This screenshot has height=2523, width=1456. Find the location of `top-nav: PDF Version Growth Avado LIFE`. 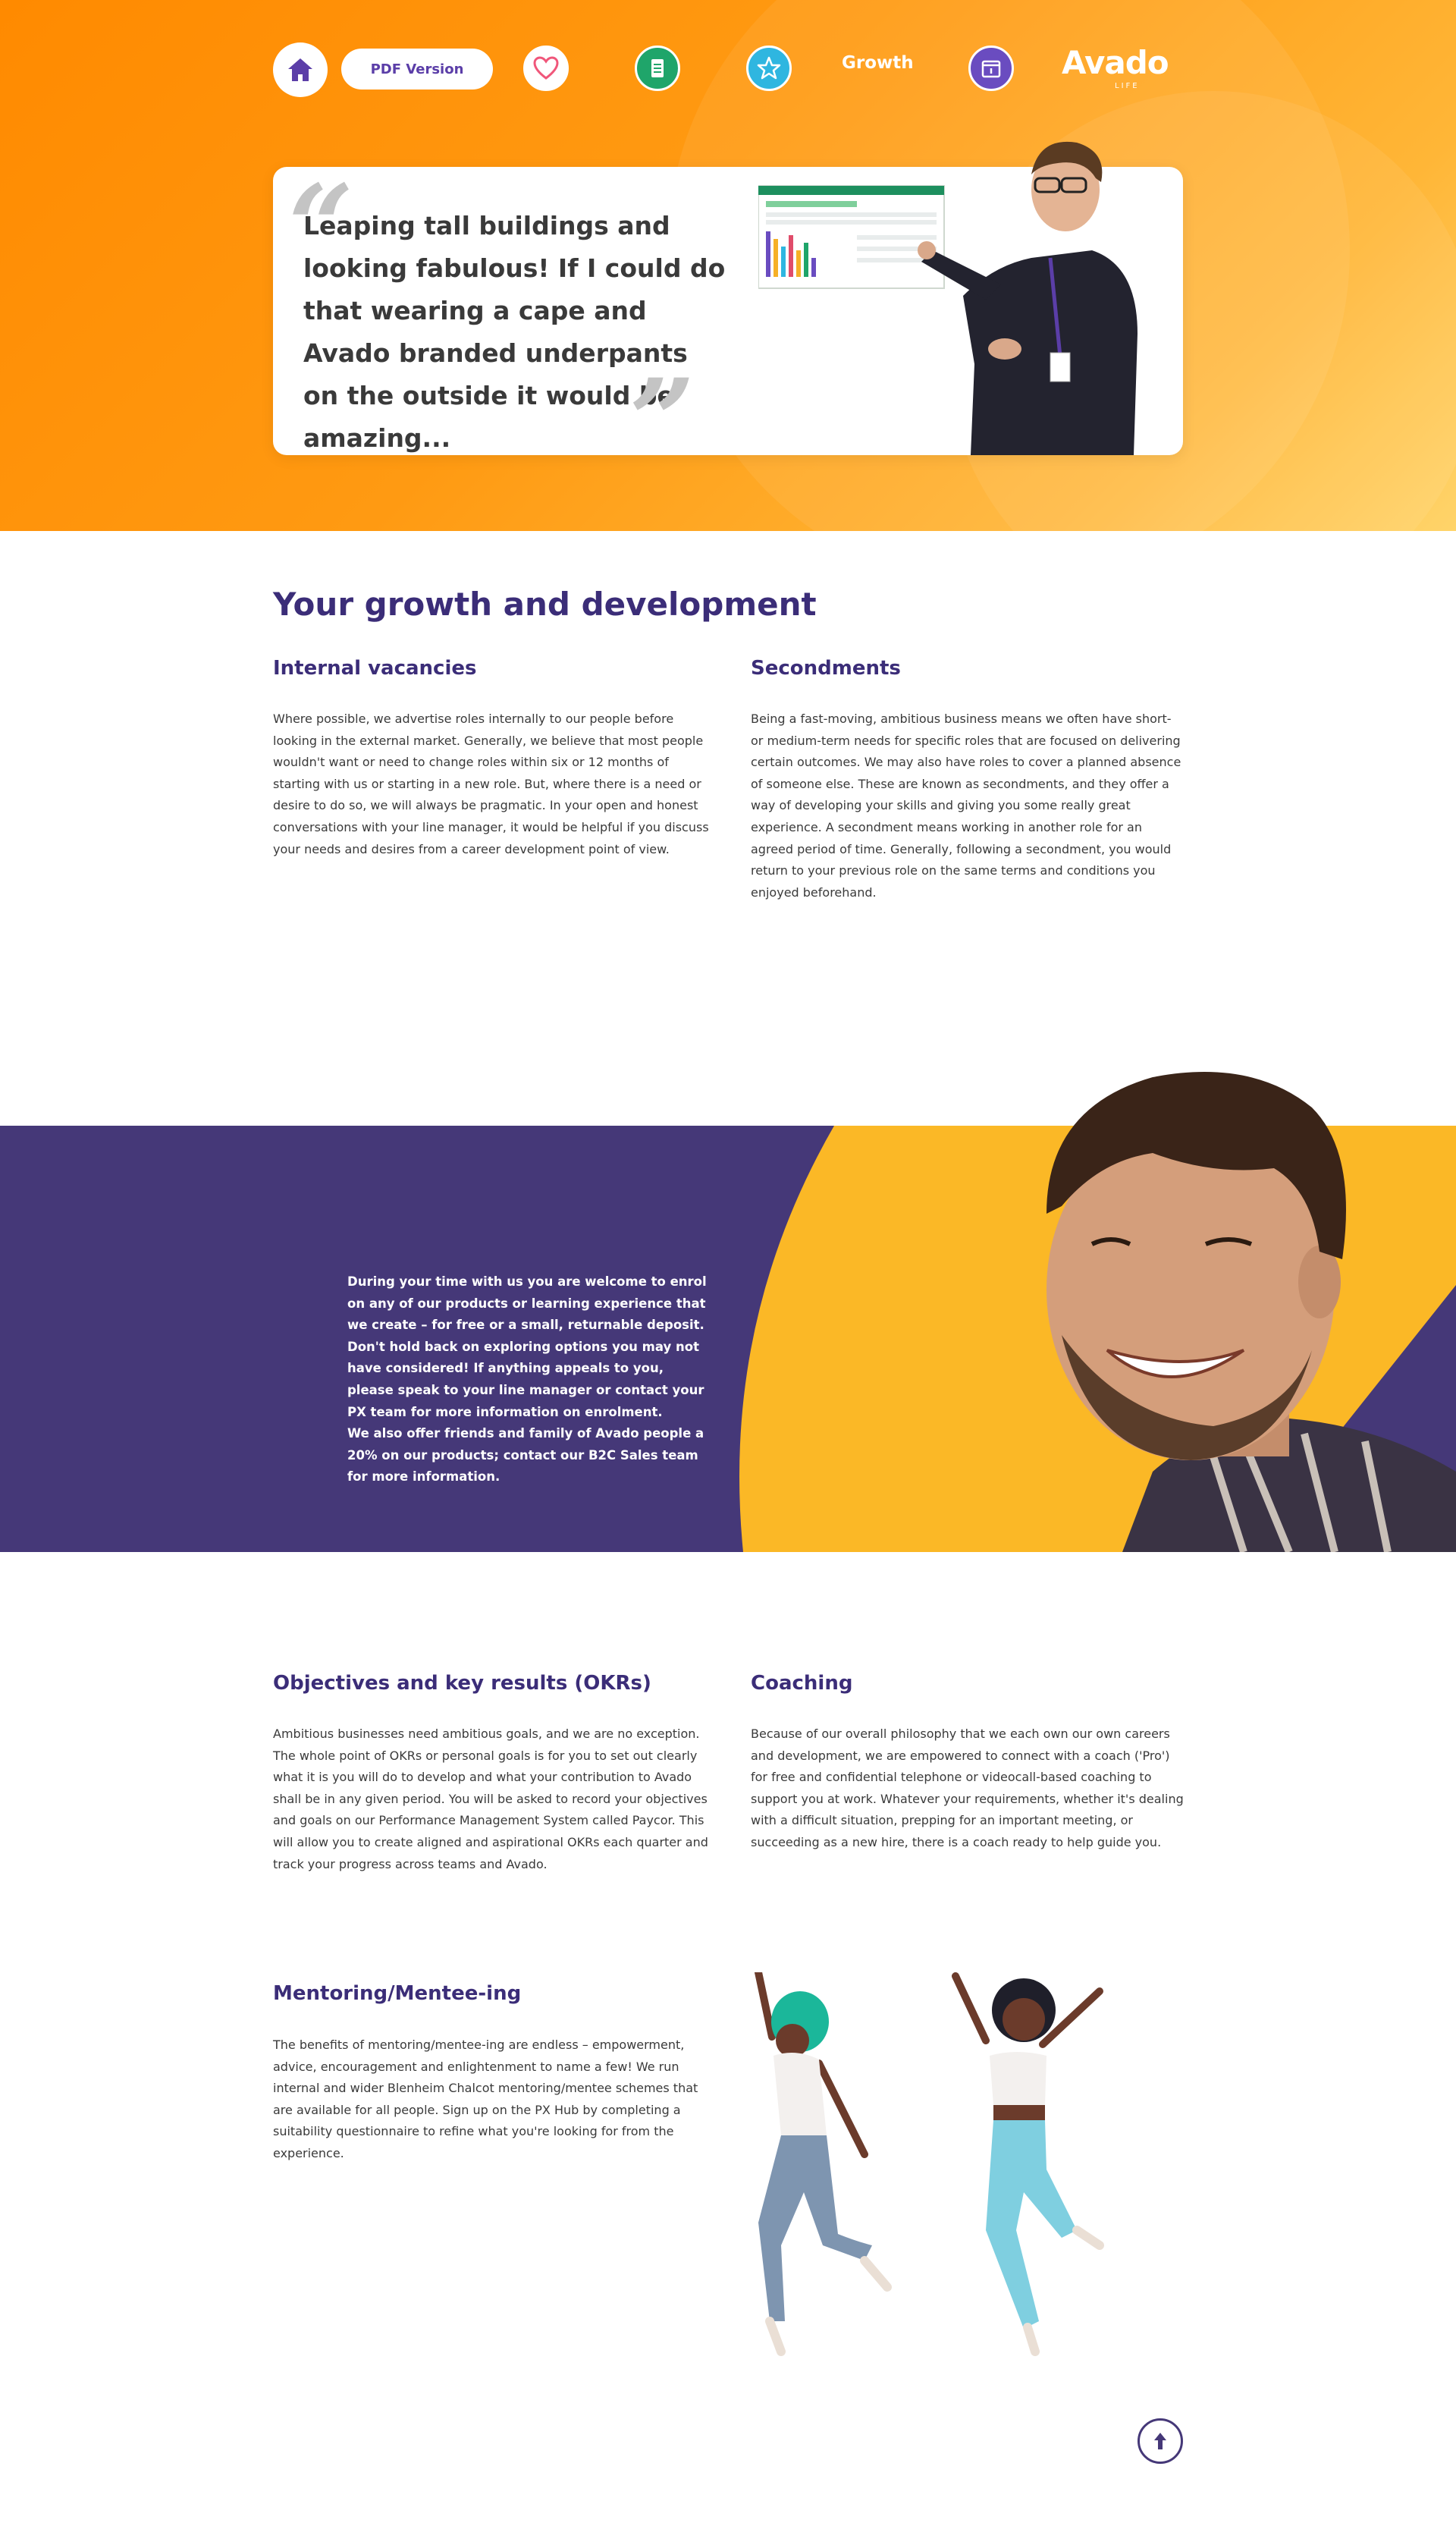

top-nav: PDF Version Growth Avado LIFE is located at coordinates (728, 67).